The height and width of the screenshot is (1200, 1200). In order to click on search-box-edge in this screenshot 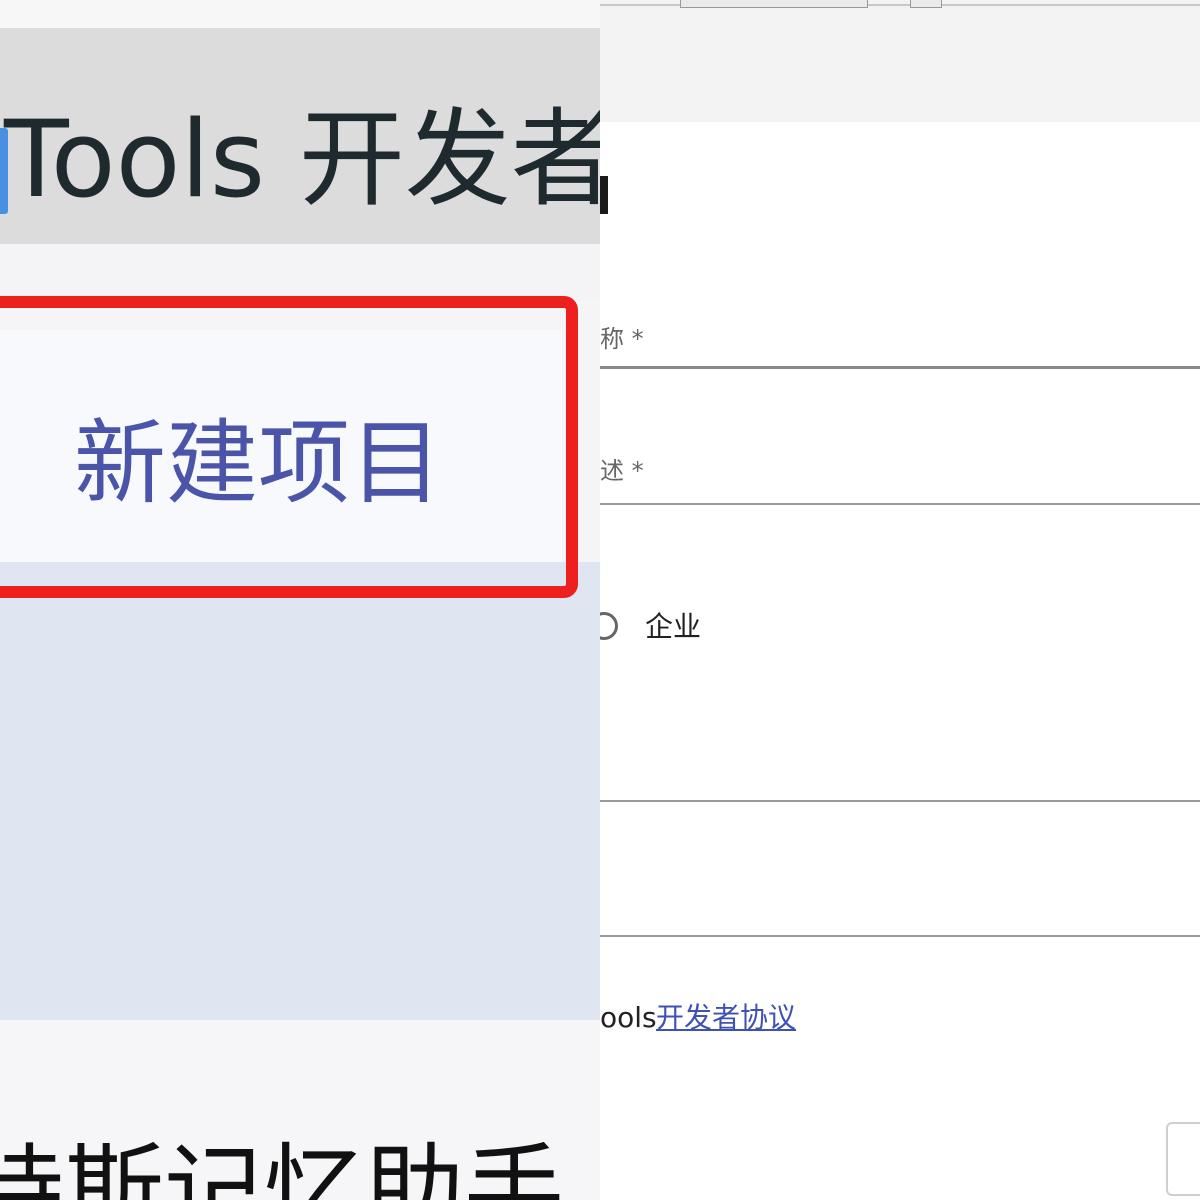, I will do `click(774, 4)`.